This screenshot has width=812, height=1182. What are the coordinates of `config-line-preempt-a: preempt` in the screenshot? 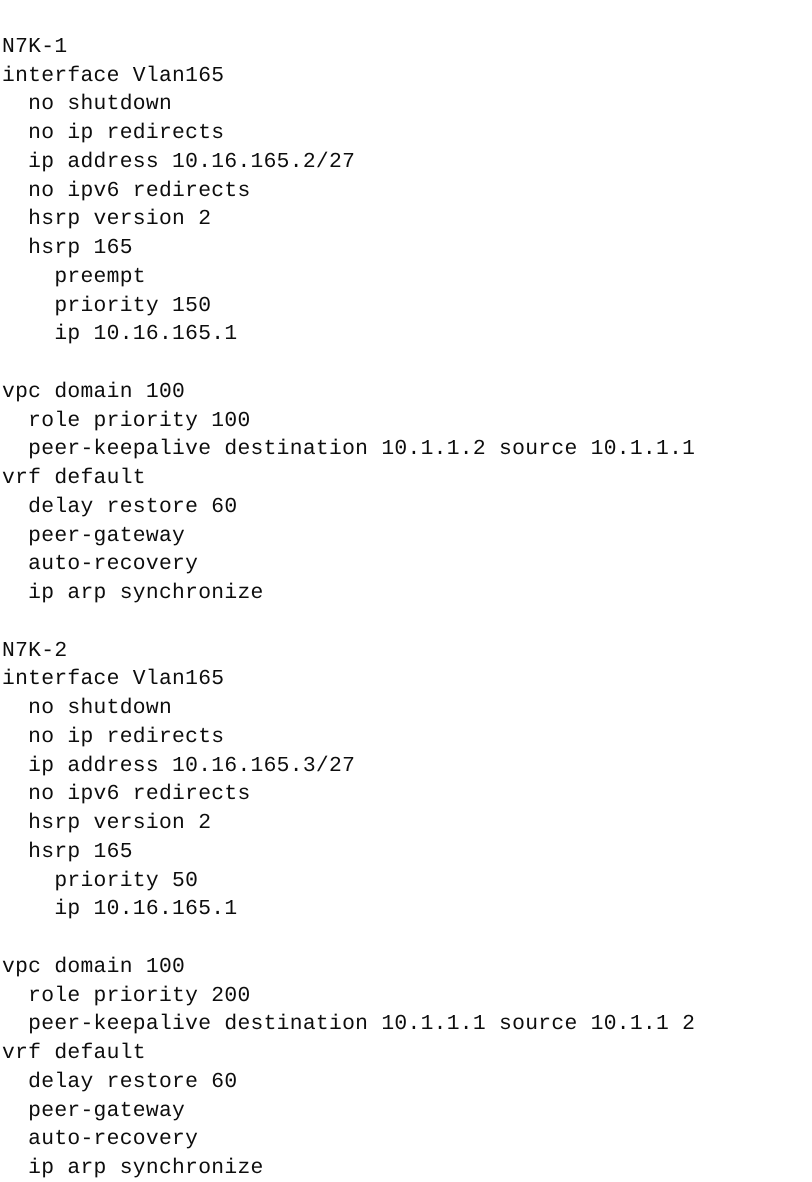 It's located at (74, 276).